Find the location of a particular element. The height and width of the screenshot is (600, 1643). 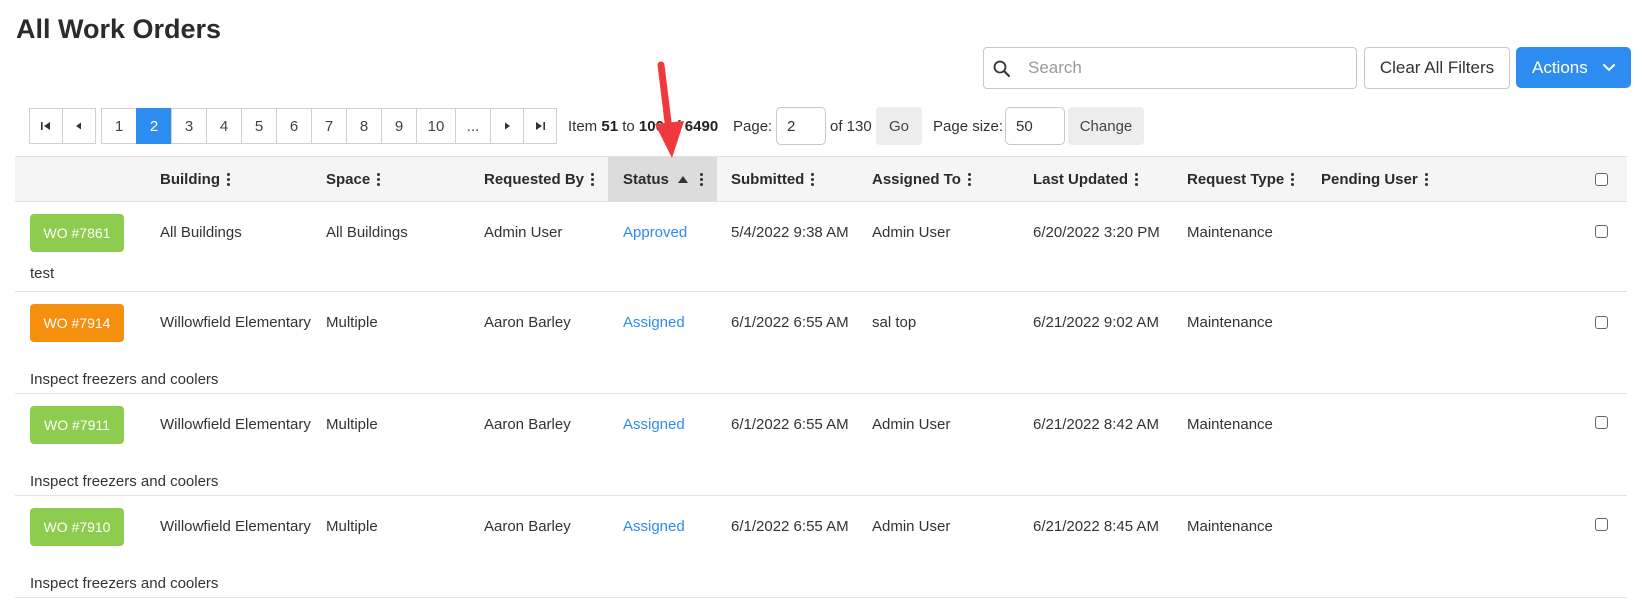

column-header-label: Last Updated is located at coordinates (1081, 179).